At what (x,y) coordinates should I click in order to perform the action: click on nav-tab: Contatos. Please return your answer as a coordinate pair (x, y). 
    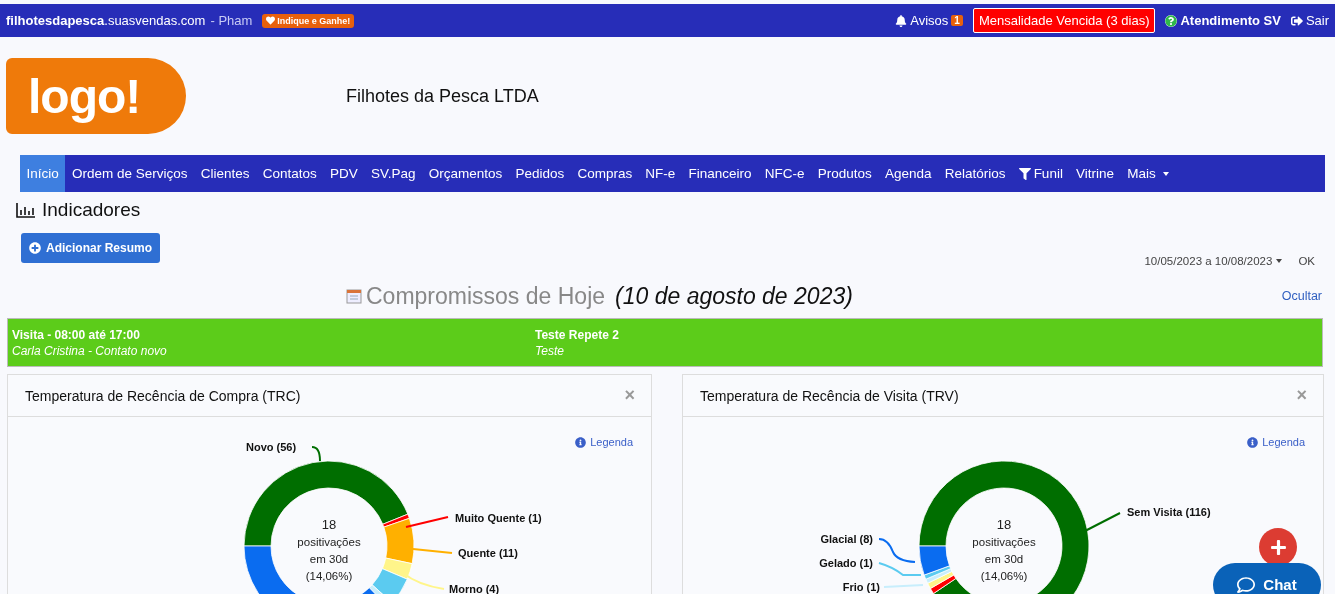
    Looking at the image, I should click on (290, 173).